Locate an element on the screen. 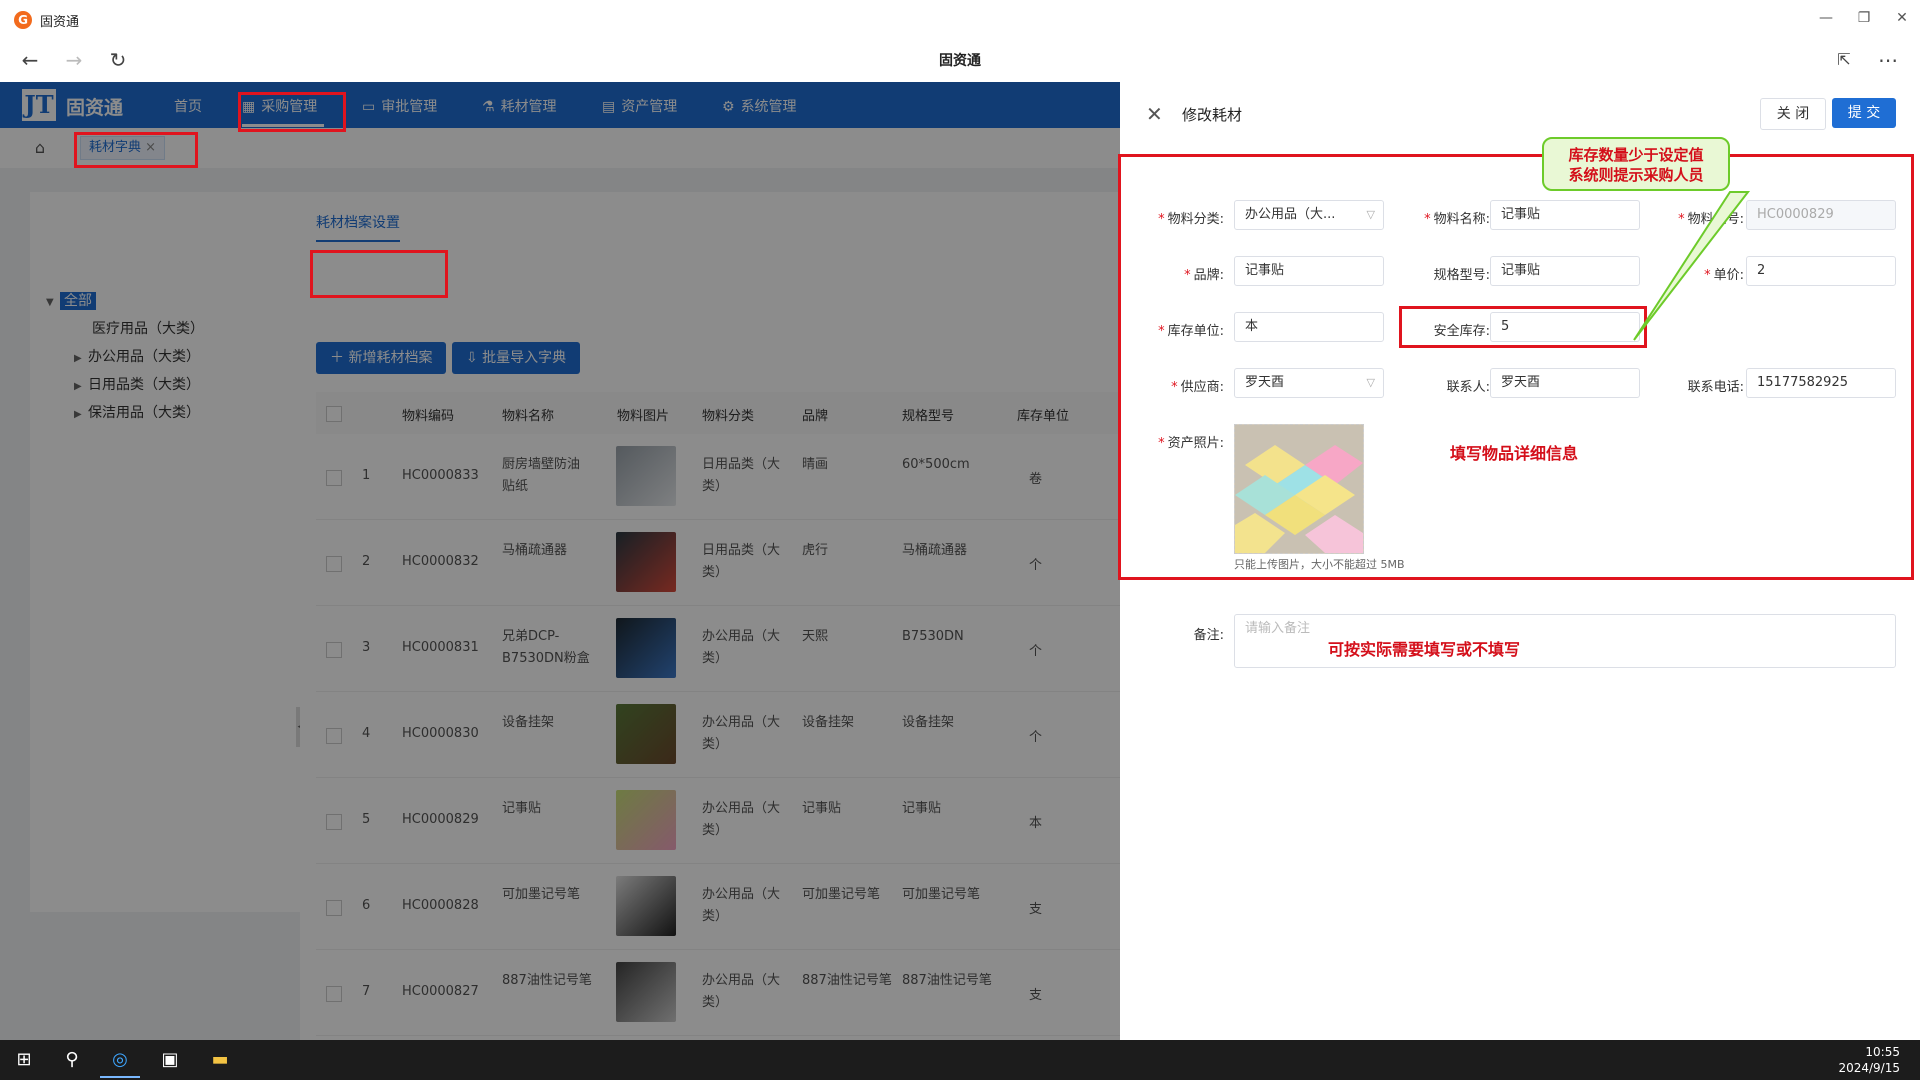  taskbar-clock: 10:55 2024/9/15 is located at coordinates (1869, 1060).